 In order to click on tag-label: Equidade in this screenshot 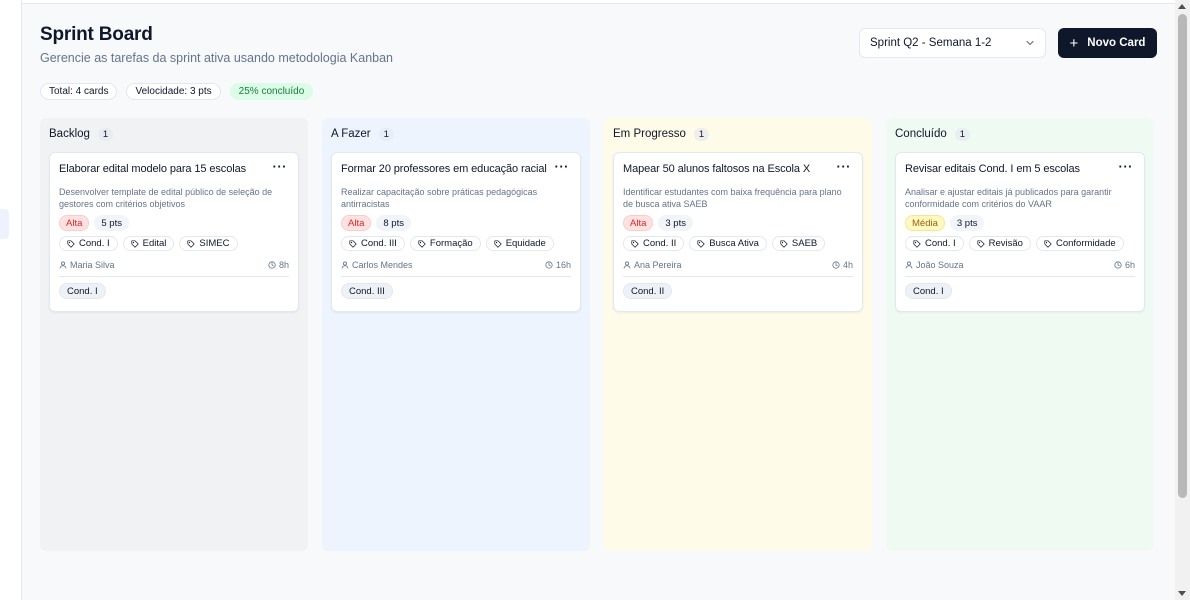, I will do `click(525, 243)`.